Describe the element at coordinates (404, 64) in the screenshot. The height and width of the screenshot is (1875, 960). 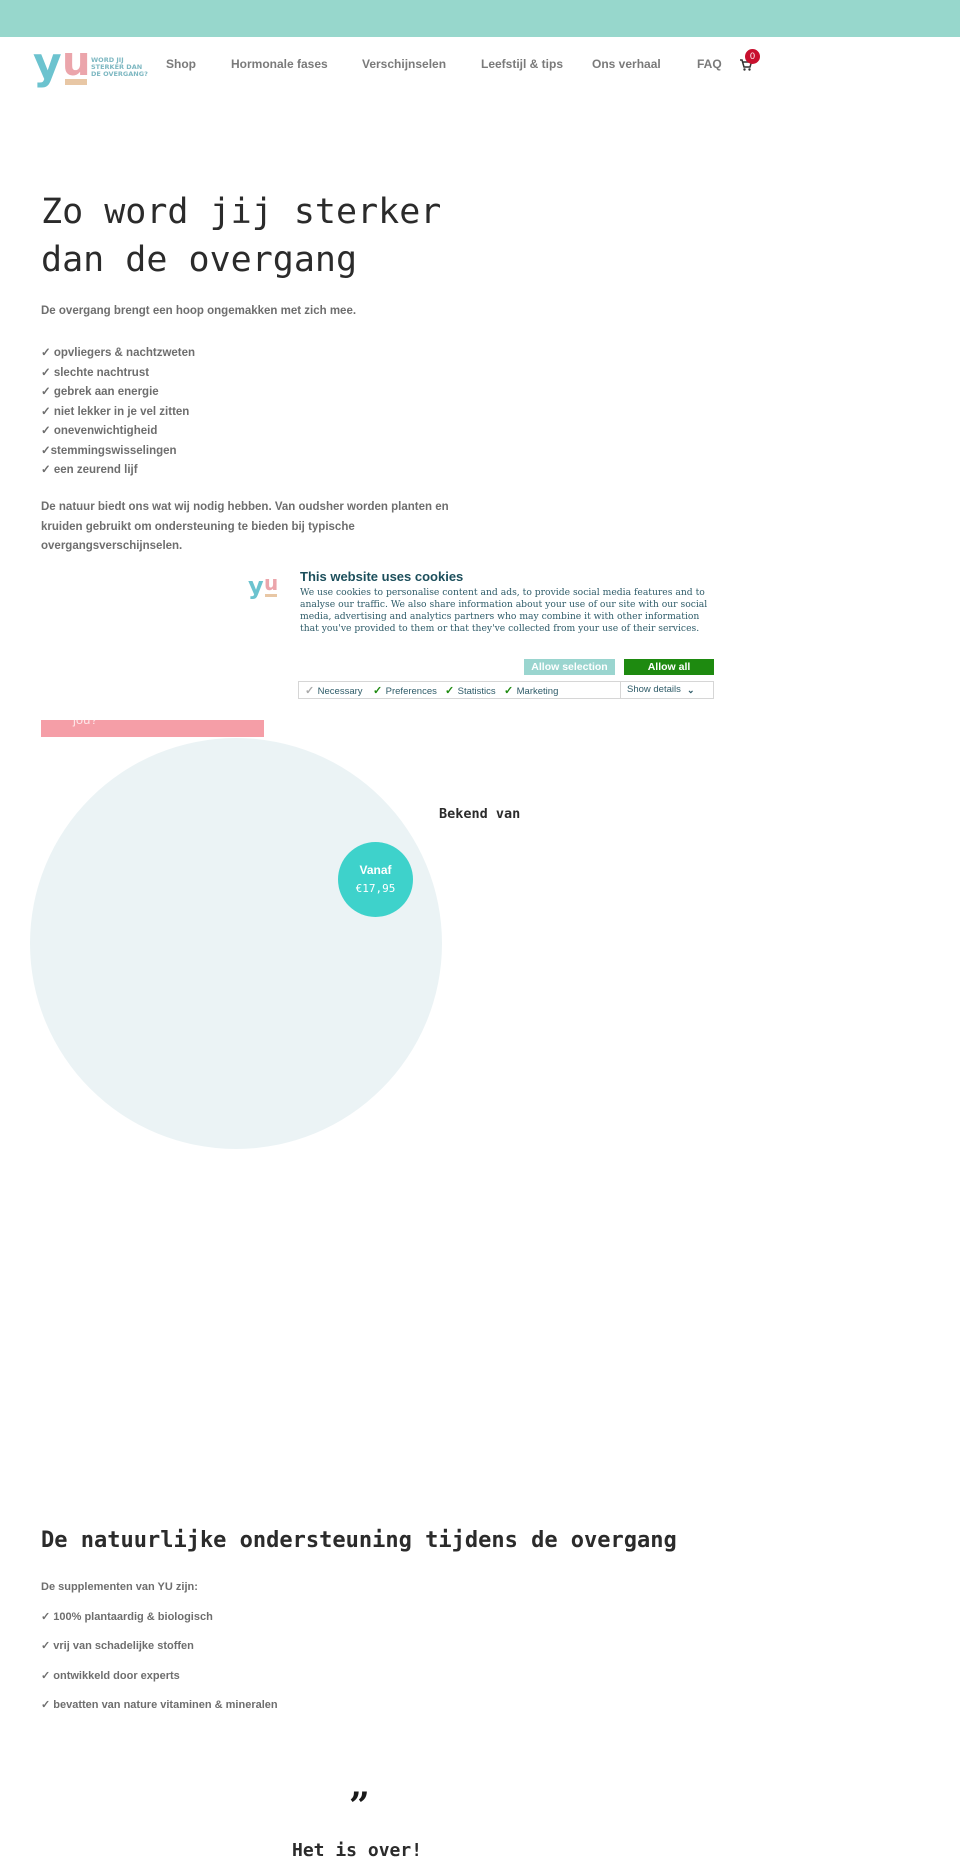
I see `nav-verschijnselen: Verschijnselen` at that location.